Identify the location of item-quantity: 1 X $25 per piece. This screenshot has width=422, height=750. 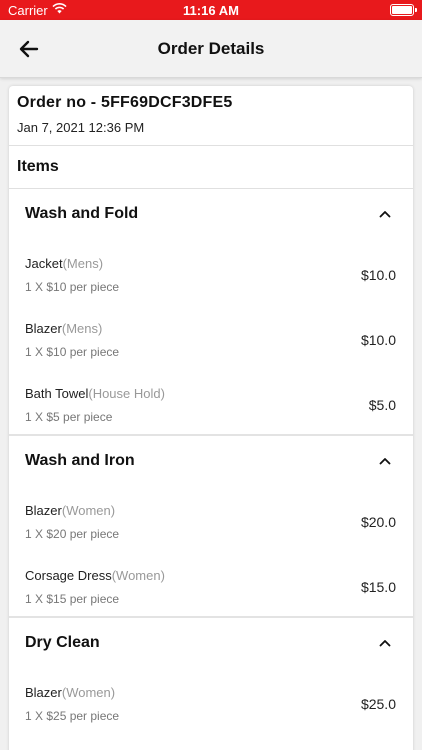
(72, 716).